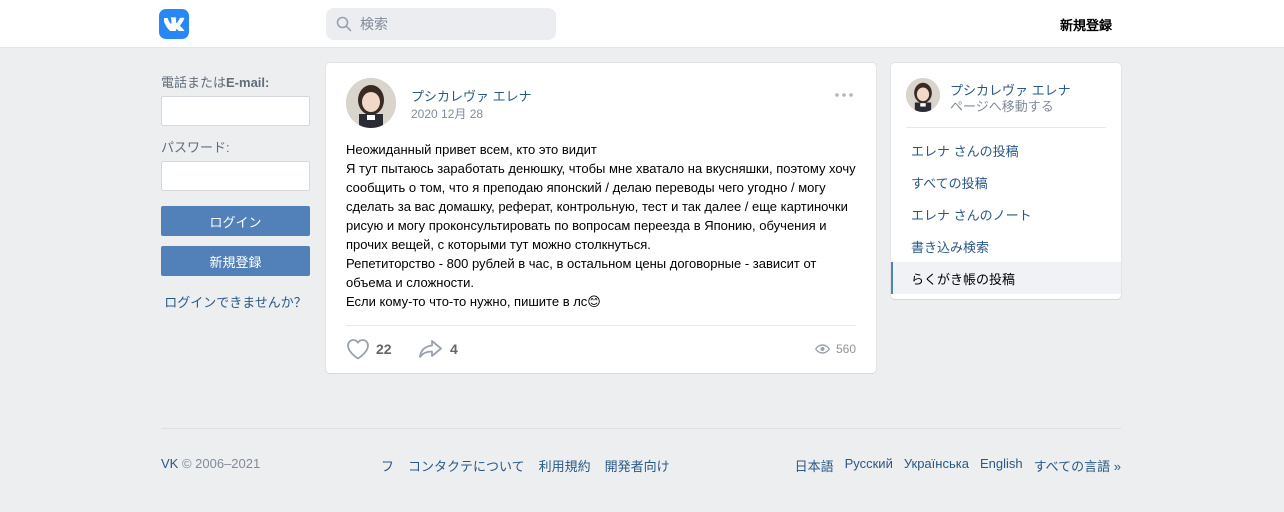 The image size is (1284, 512). What do you see at coordinates (358, 349) in the screenshot?
I see `heart-icon` at bounding box center [358, 349].